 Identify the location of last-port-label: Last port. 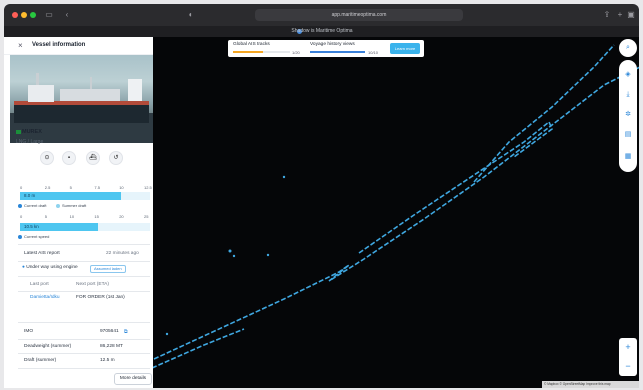
(39, 284).